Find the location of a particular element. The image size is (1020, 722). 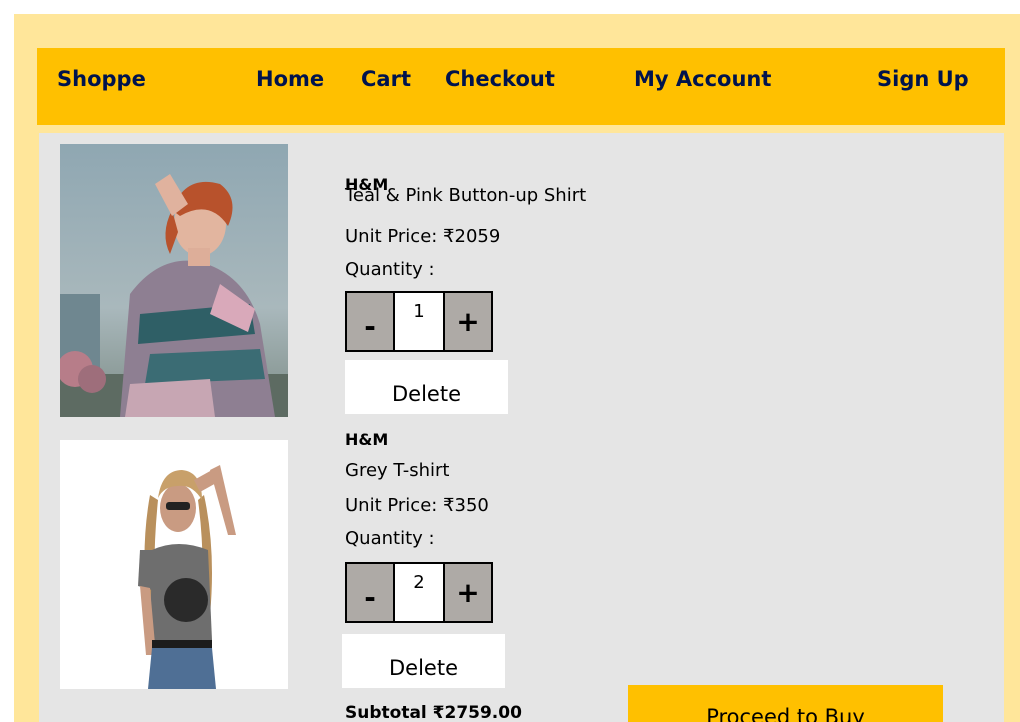

nav-brand-shoppe: Shoppe is located at coordinates (101, 79).